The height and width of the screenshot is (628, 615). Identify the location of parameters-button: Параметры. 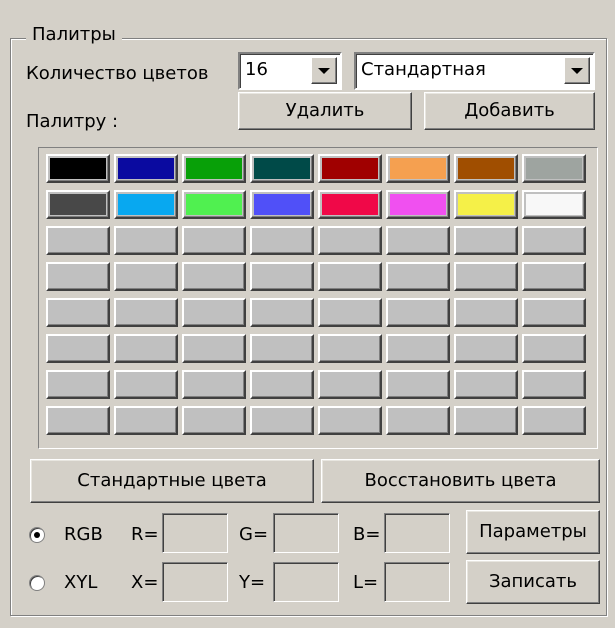
(533, 532).